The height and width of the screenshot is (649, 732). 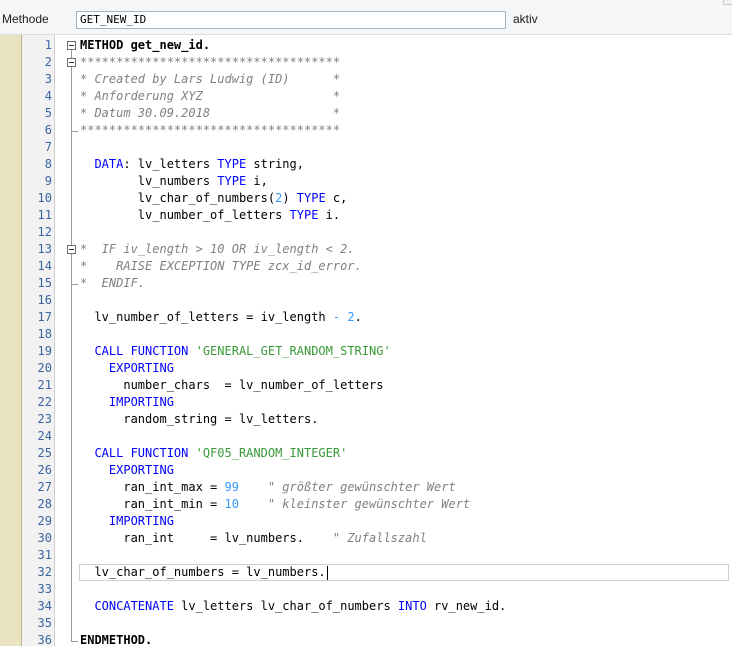 What do you see at coordinates (727, 2) in the screenshot?
I see `scroll-arrow-icon` at bounding box center [727, 2].